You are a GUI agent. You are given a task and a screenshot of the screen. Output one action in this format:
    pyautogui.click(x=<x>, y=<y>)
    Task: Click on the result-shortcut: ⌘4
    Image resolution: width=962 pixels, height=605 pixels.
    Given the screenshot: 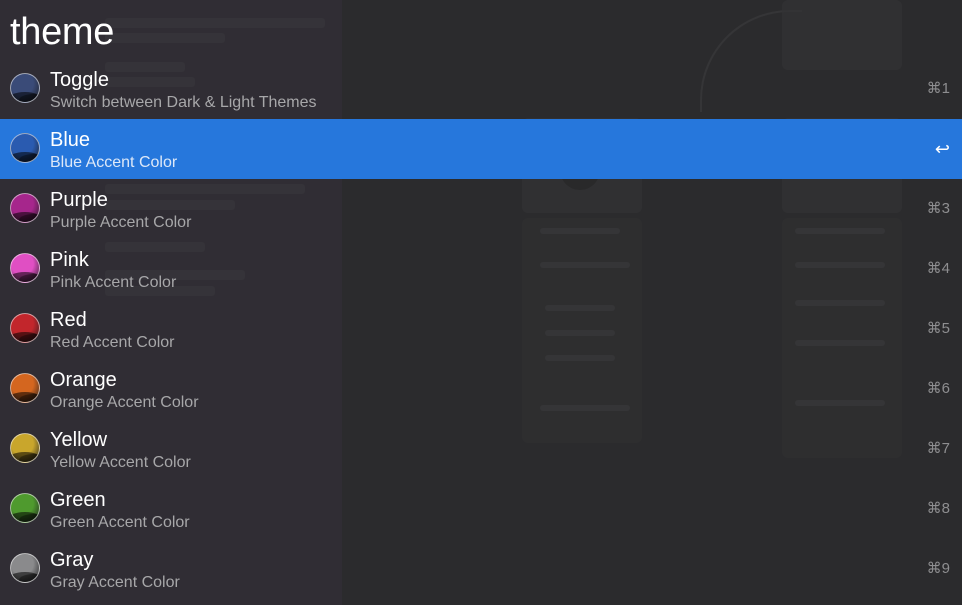 What is the action you would take?
    pyautogui.click(x=938, y=268)
    